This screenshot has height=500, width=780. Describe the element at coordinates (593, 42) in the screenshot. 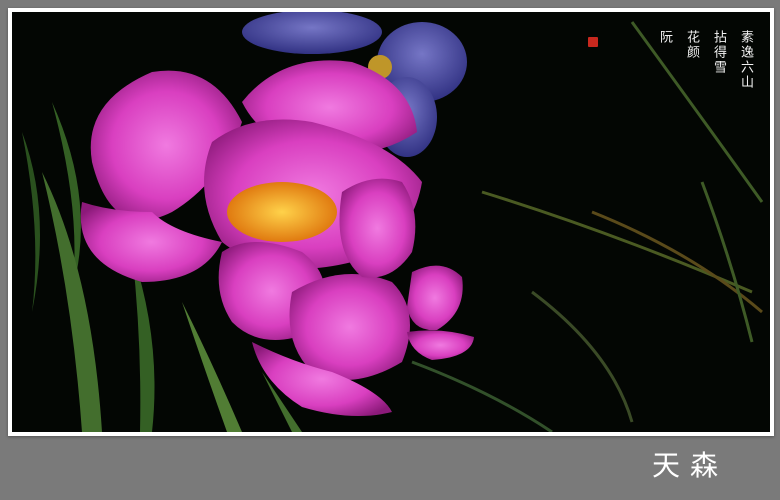

I see `seal-stamp` at that location.